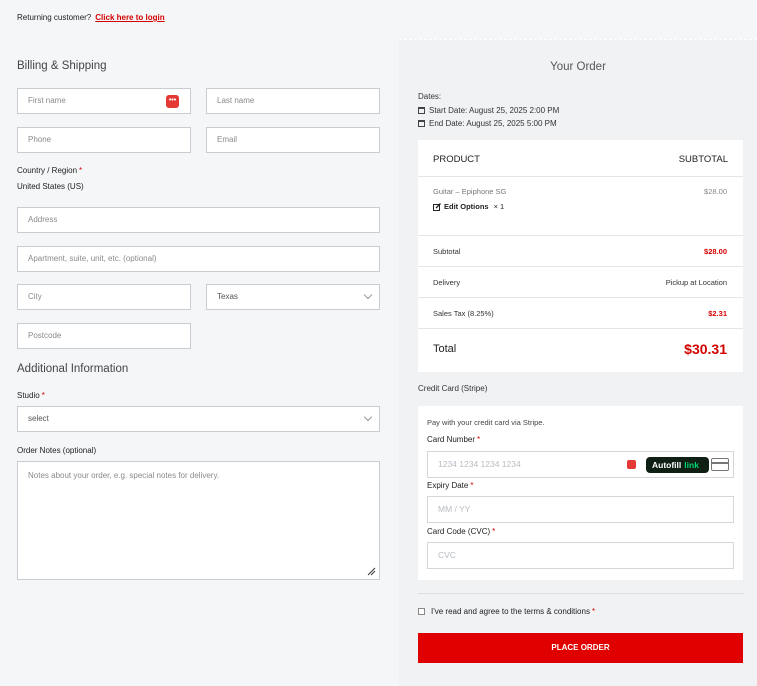 This screenshot has width=757, height=686. What do you see at coordinates (43, 219) in the screenshot?
I see `address-placeholder: Address` at bounding box center [43, 219].